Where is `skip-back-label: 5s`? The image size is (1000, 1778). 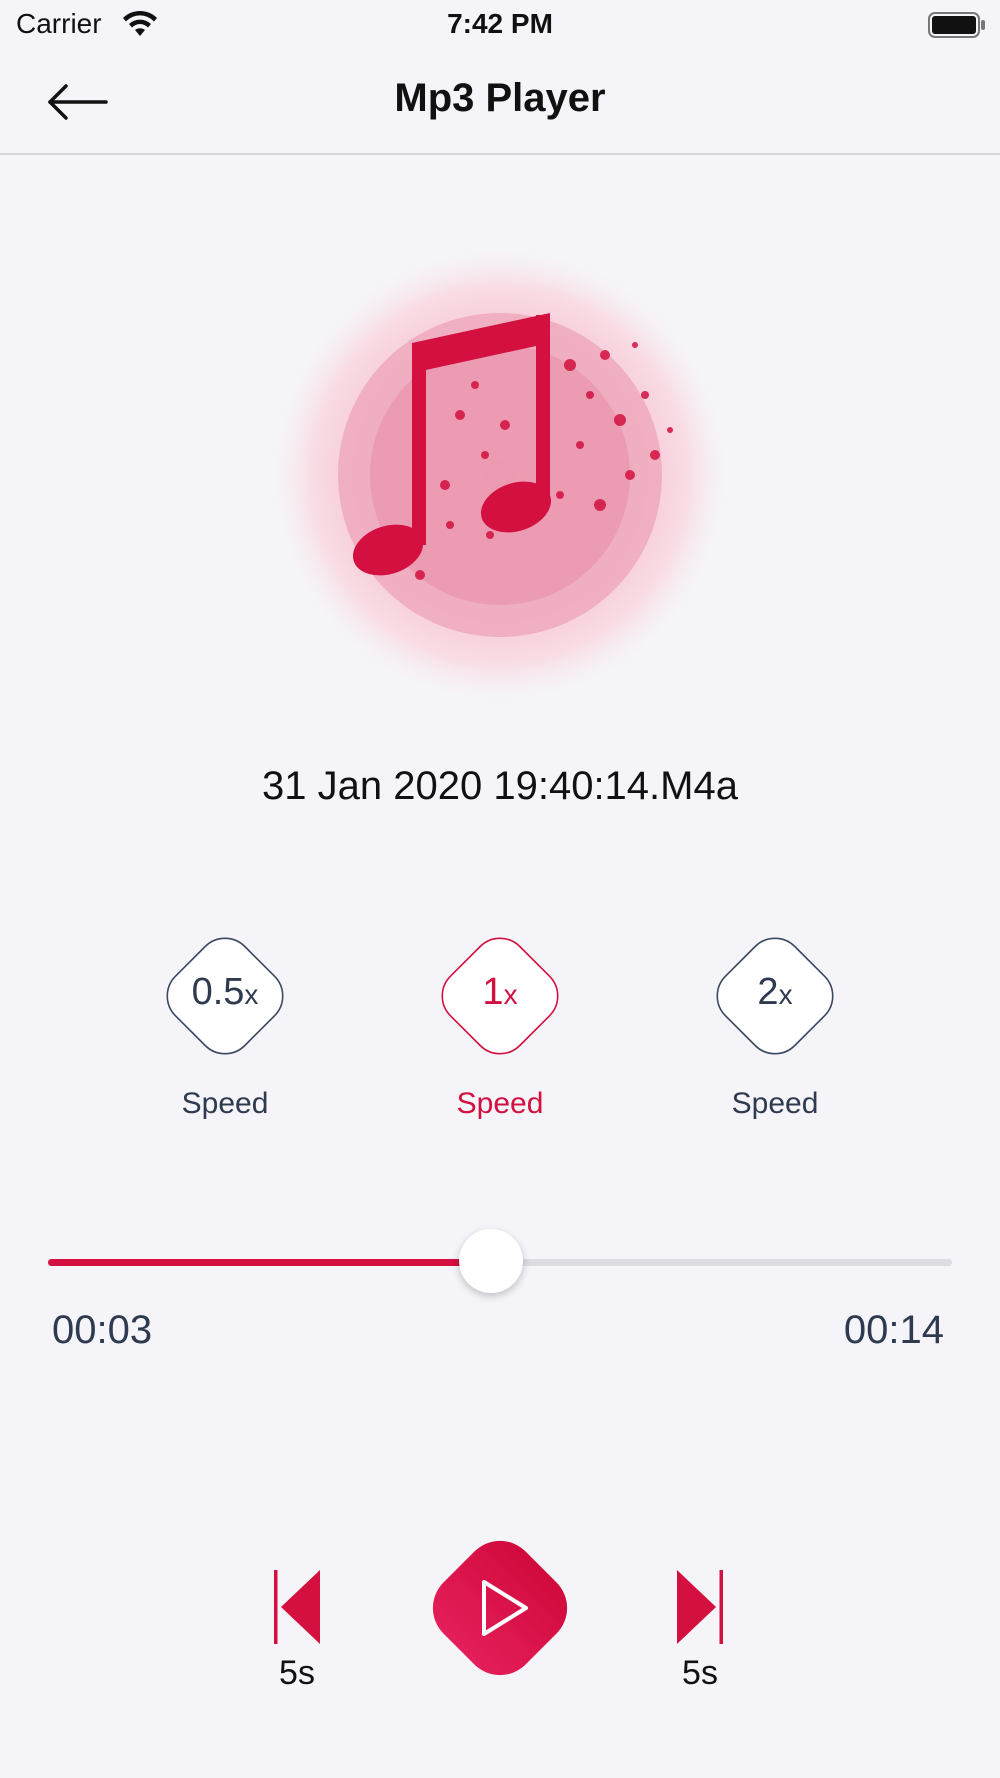
skip-back-label: 5s is located at coordinates (297, 1673).